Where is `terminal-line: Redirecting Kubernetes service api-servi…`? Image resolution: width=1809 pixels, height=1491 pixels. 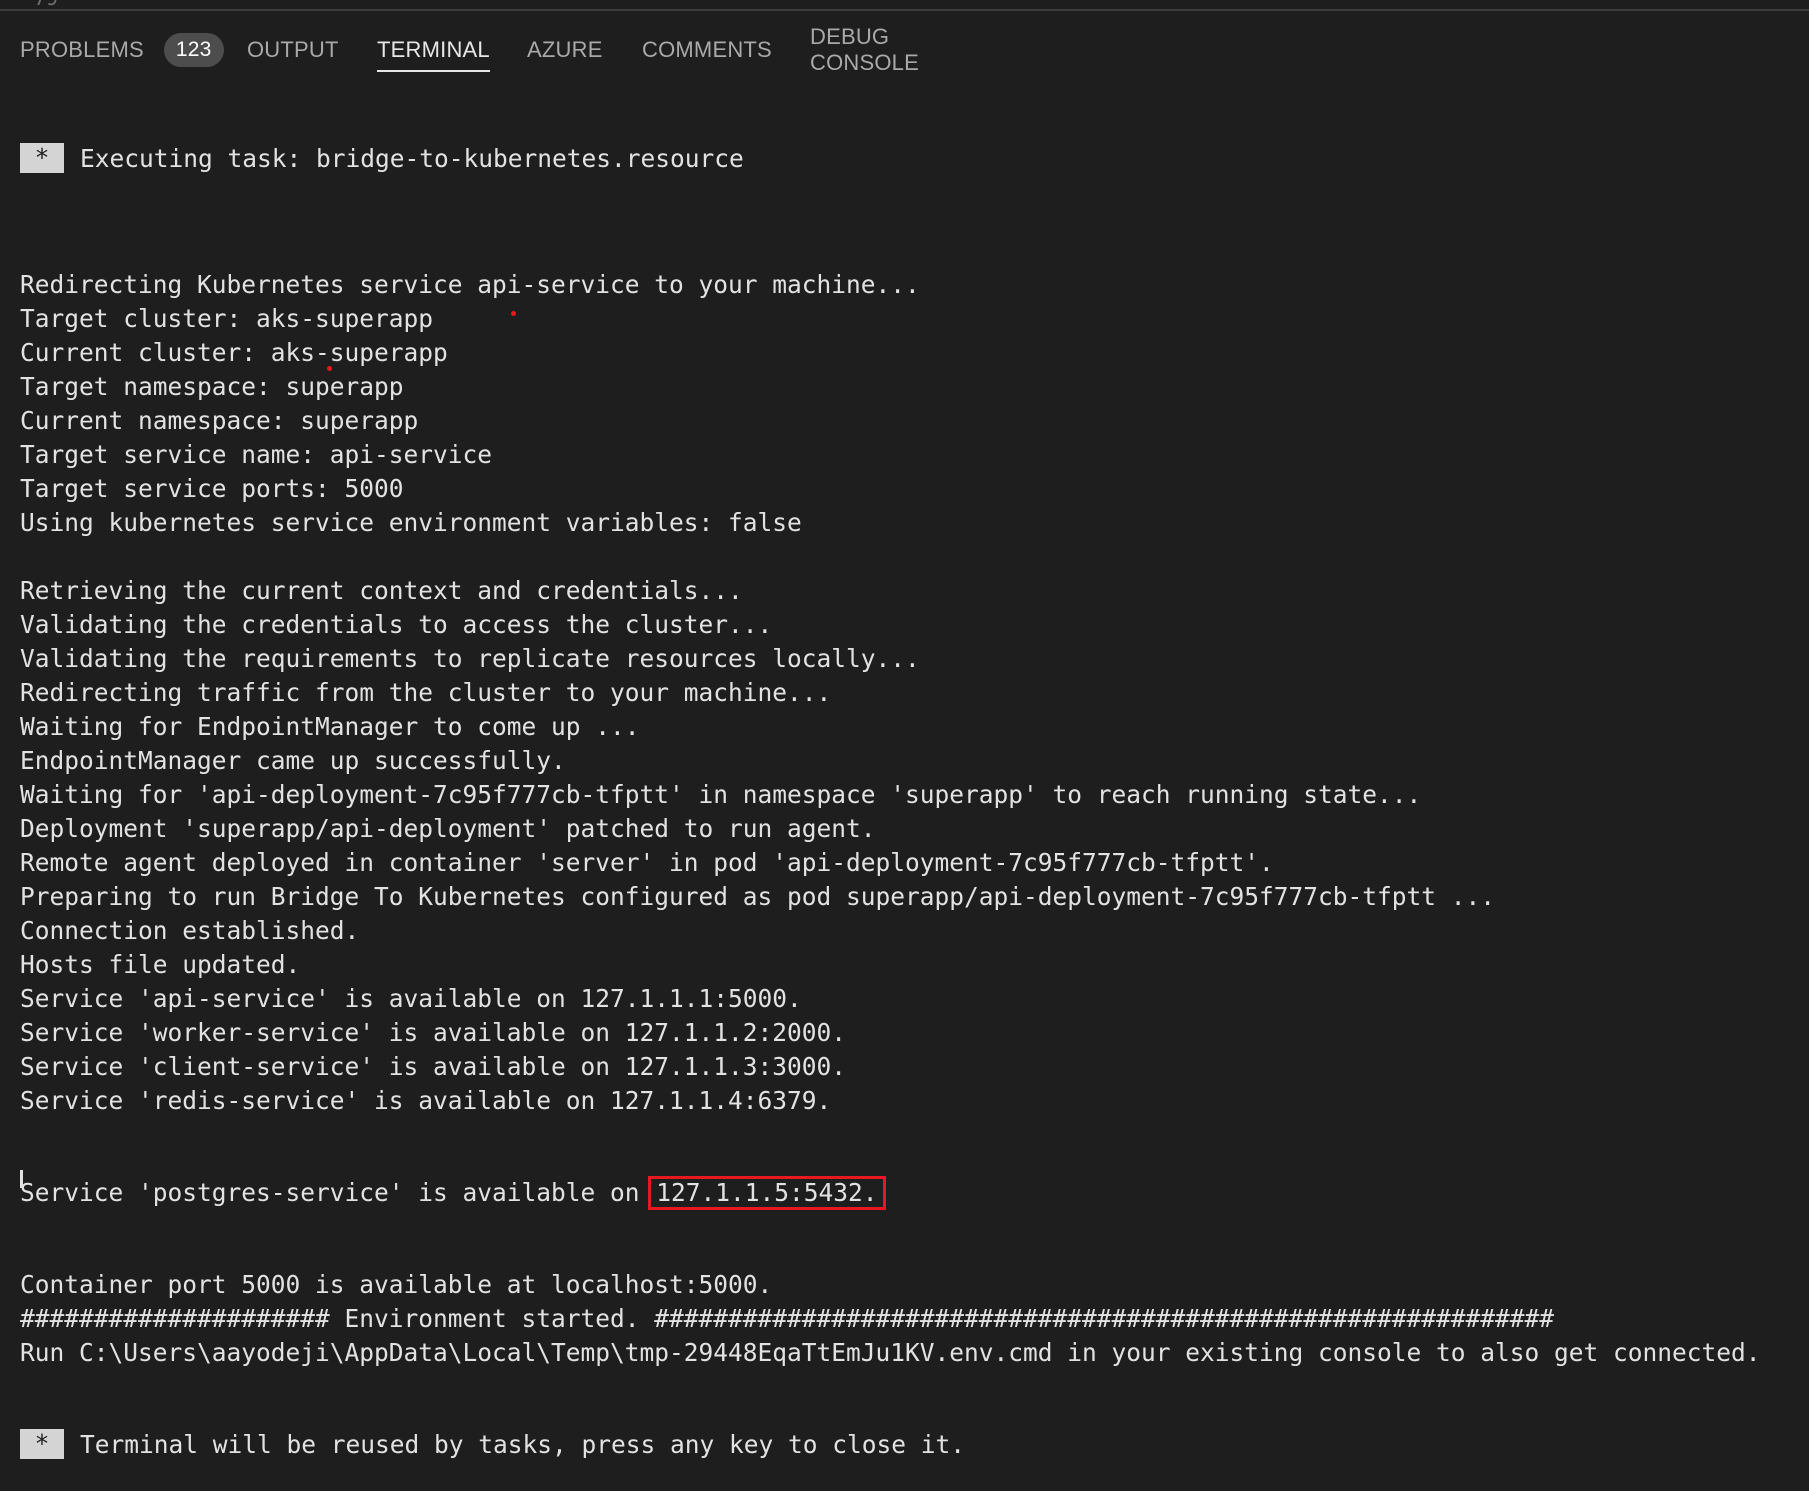
terminal-line: Redirecting Kubernetes service api-servi… is located at coordinates (470, 284).